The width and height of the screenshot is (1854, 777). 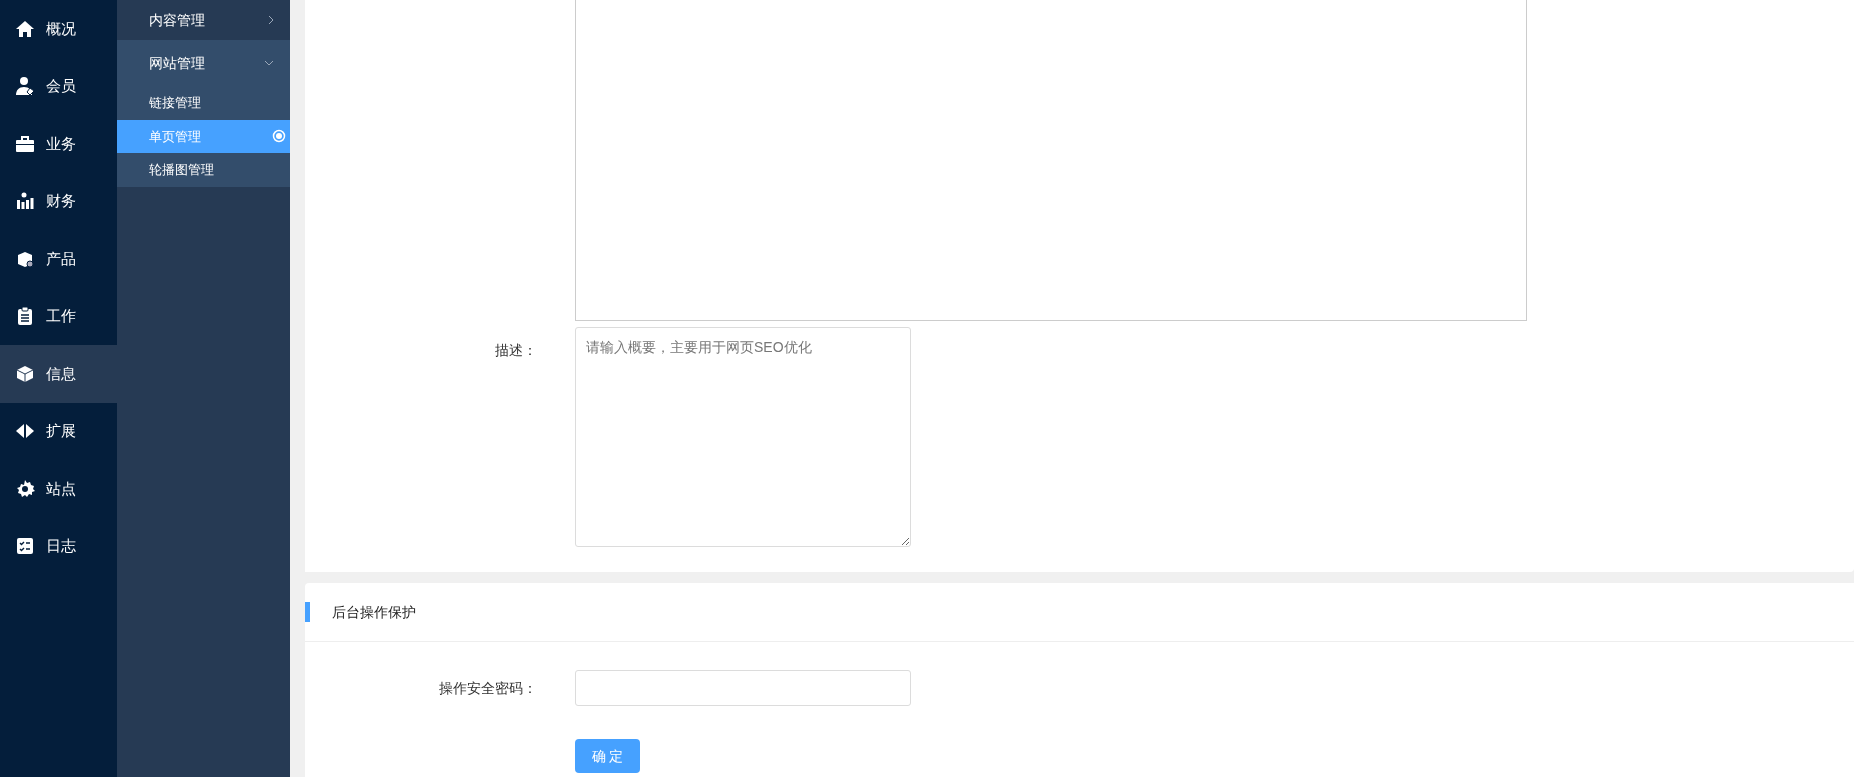 What do you see at coordinates (374, 612) in the screenshot?
I see `section-title: 后台操作保护` at bounding box center [374, 612].